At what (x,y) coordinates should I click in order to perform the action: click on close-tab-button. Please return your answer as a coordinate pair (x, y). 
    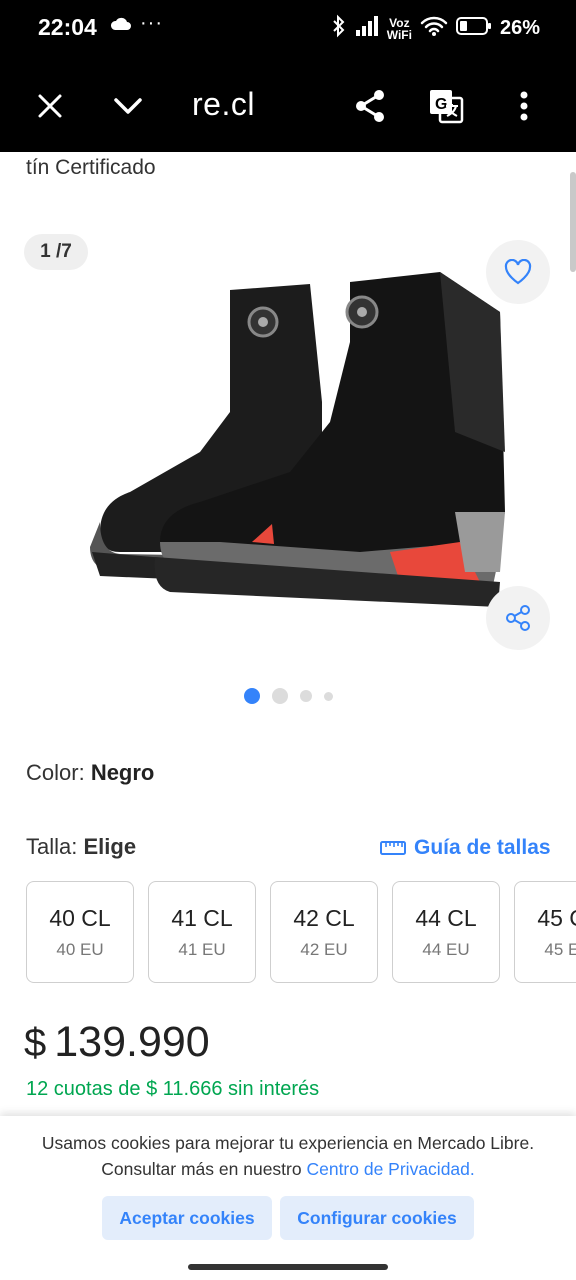
    Looking at the image, I should click on (50, 106).